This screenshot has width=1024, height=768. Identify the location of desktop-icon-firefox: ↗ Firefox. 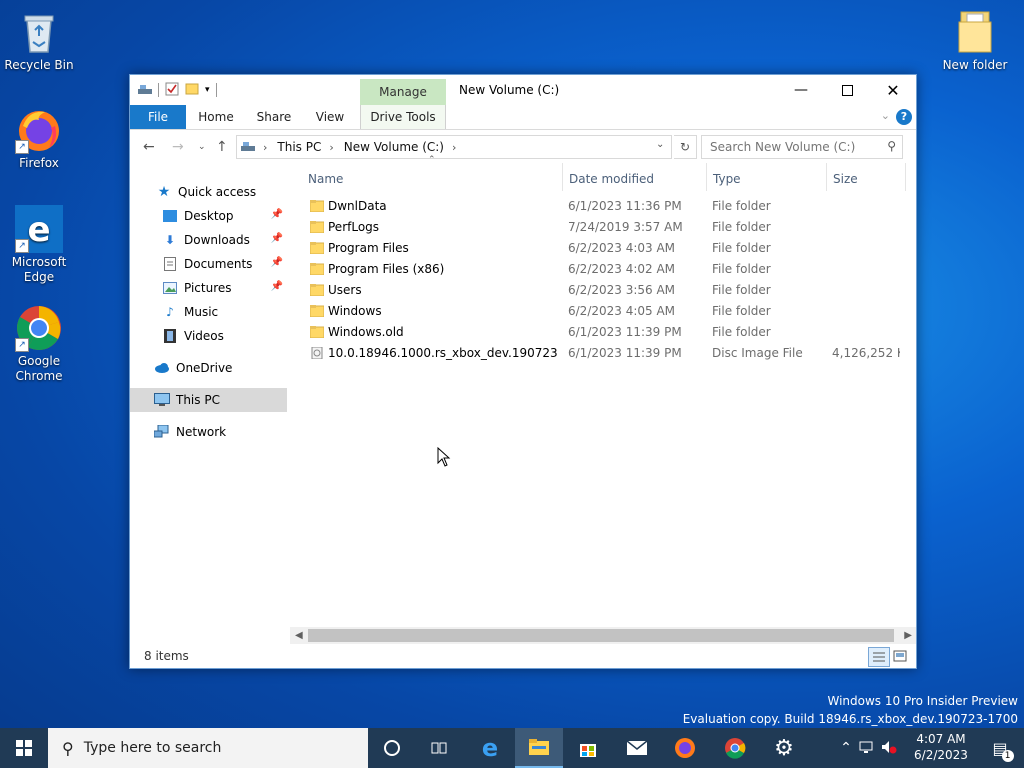
(39, 138).